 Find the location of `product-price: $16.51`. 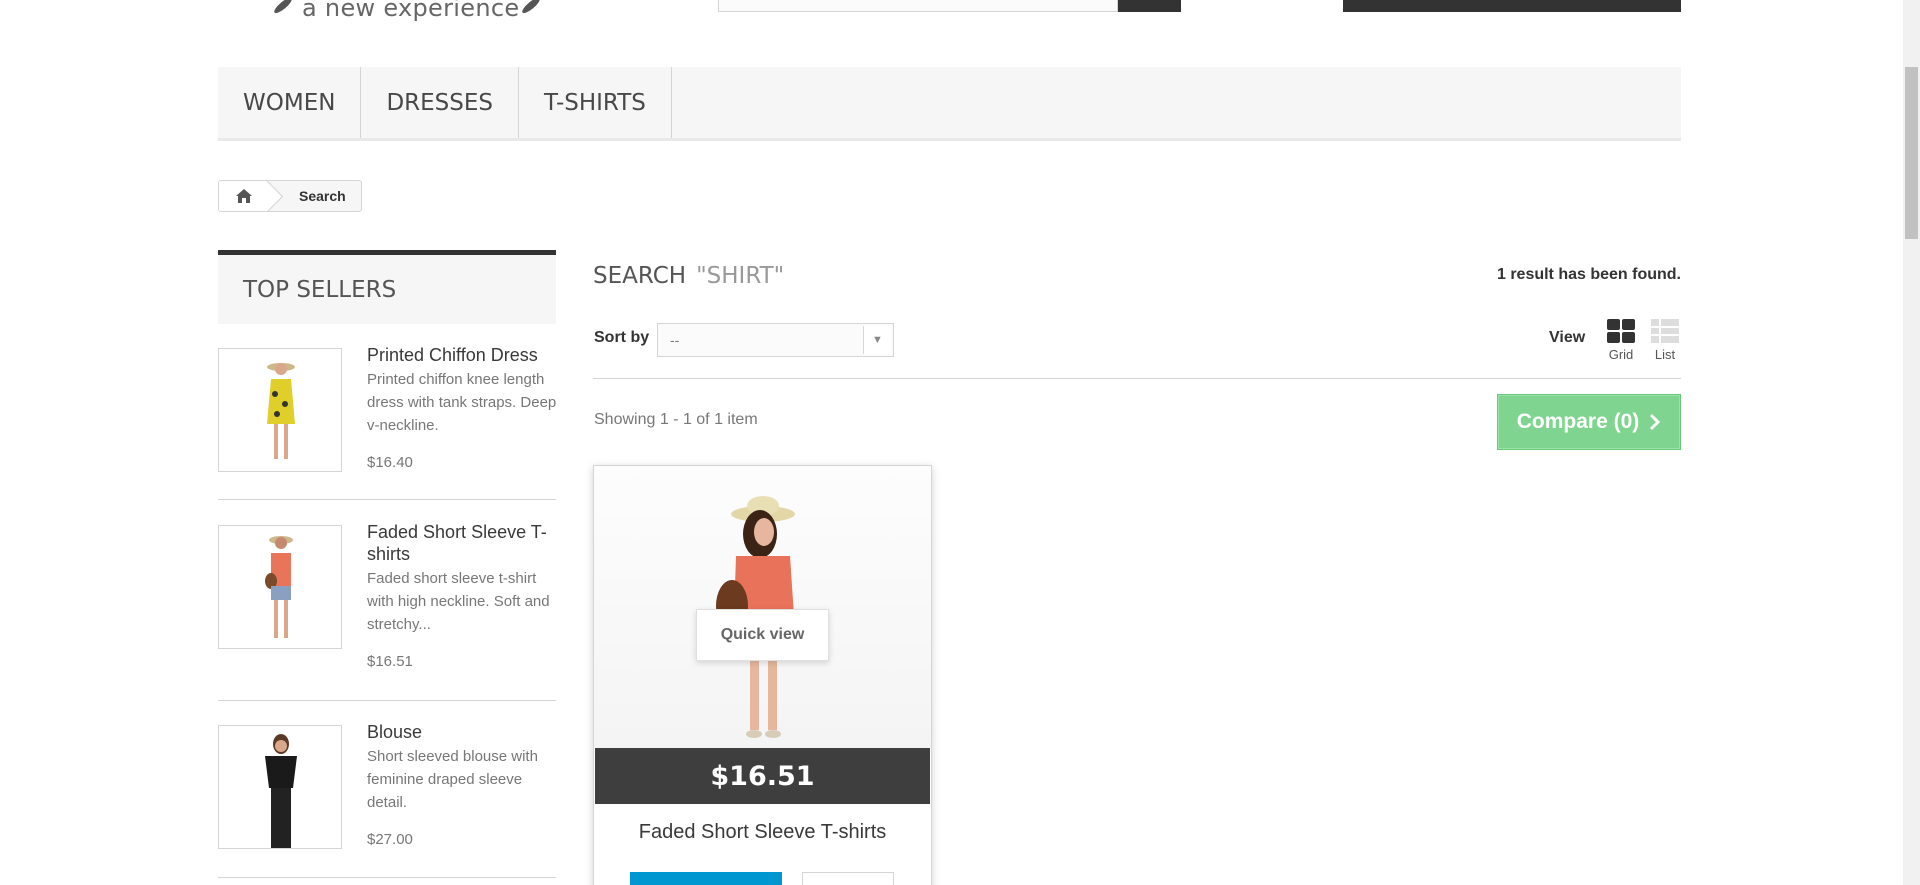

product-price: $16.51 is located at coordinates (762, 776).